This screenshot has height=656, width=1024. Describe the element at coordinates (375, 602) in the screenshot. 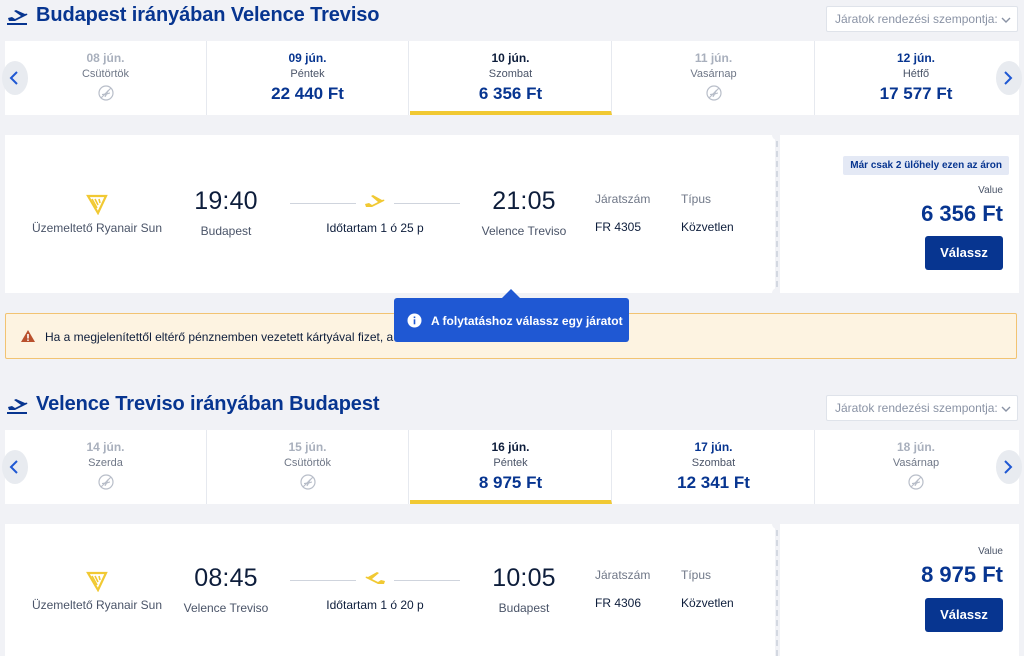

I see `route: Időtartam 1 ó 20 p` at that location.